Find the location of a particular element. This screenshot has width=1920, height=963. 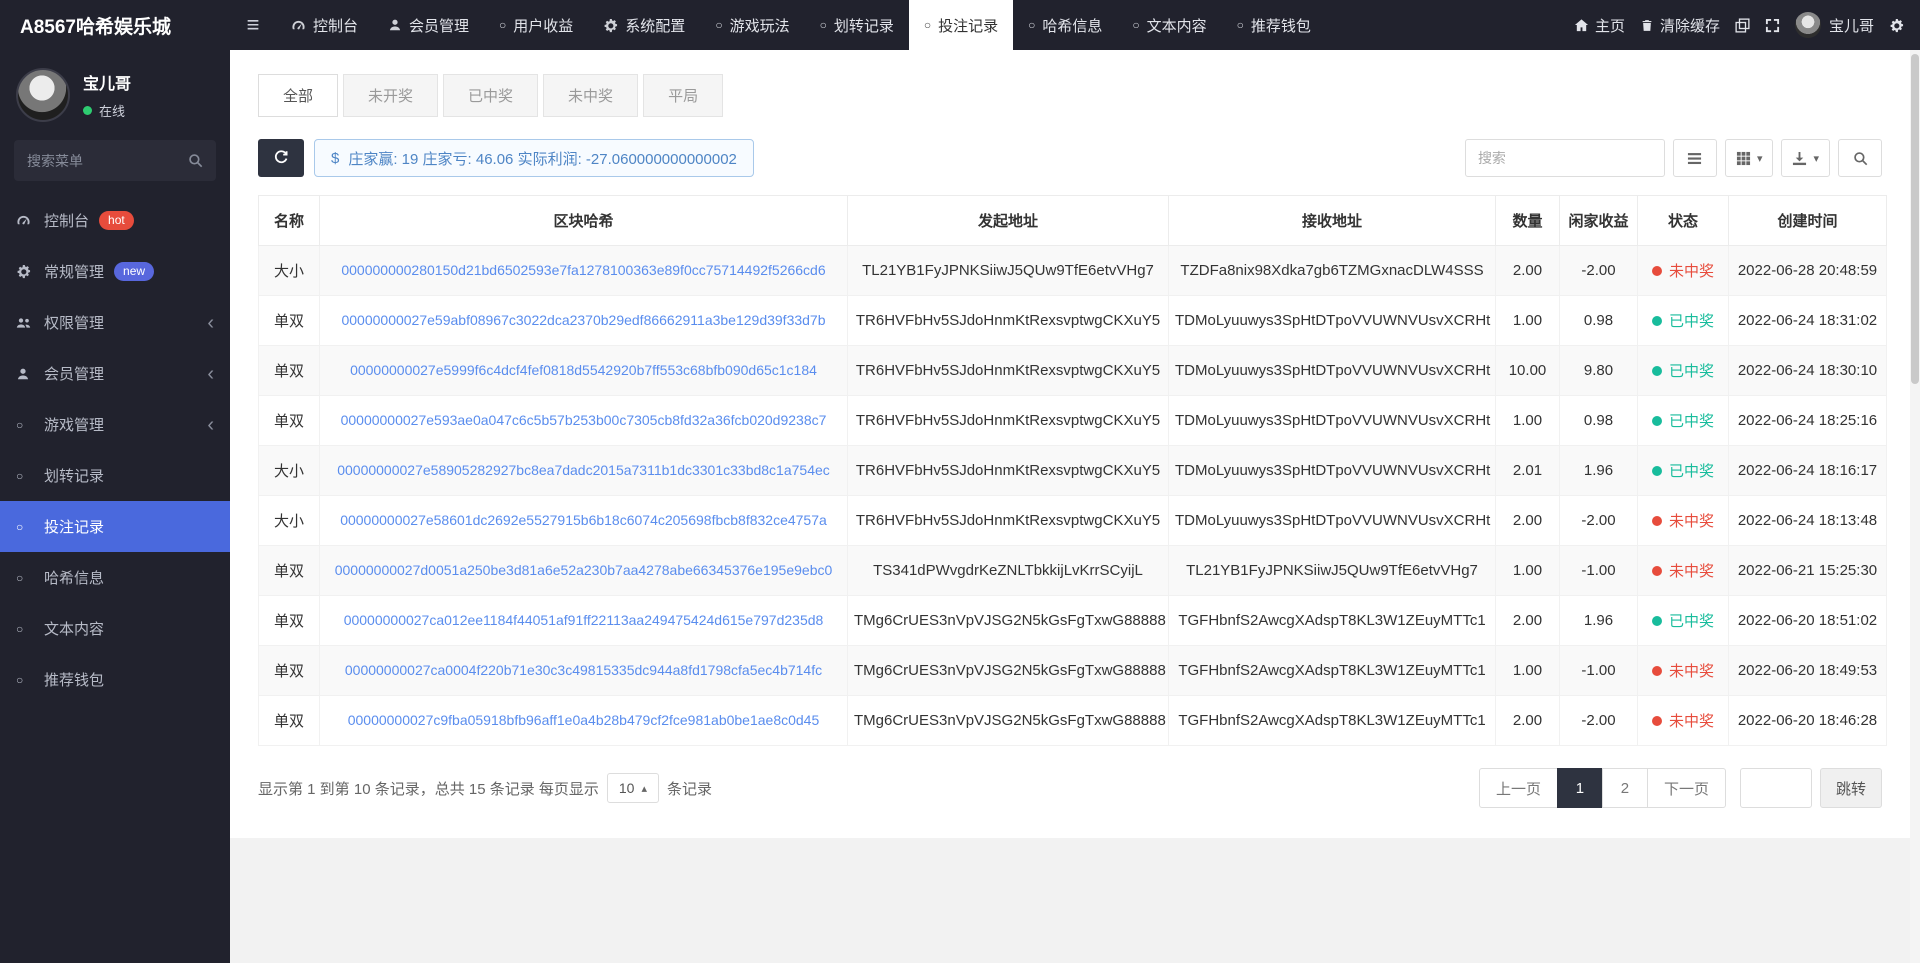

user-menu: 宝儿哥 is located at coordinates (1834, 25).